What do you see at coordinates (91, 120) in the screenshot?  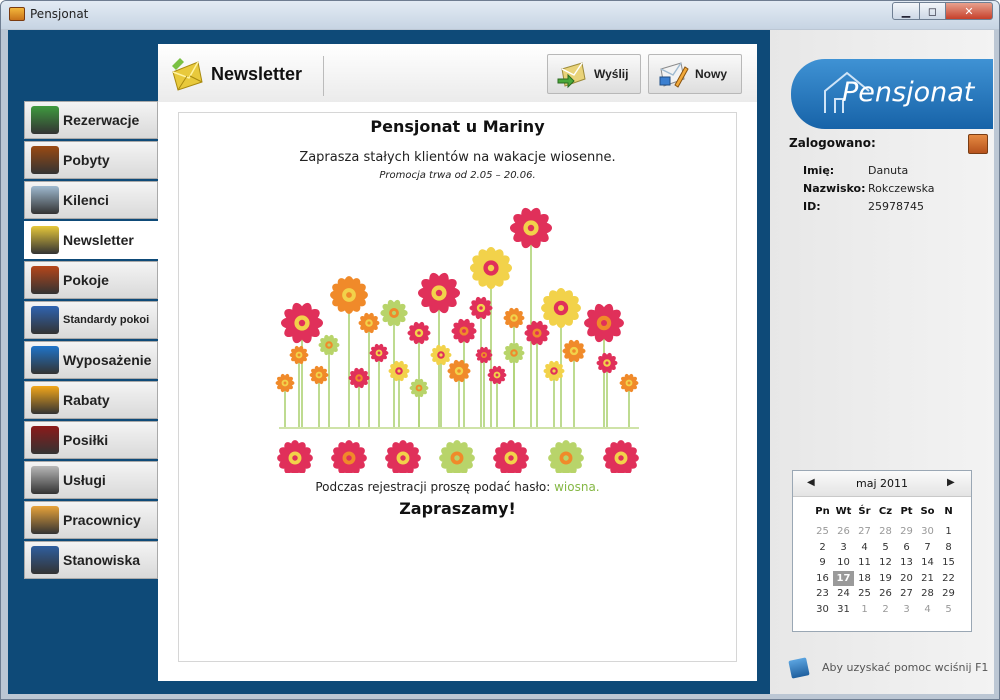 I see `sidebar-item-1: Rezerwacje` at bounding box center [91, 120].